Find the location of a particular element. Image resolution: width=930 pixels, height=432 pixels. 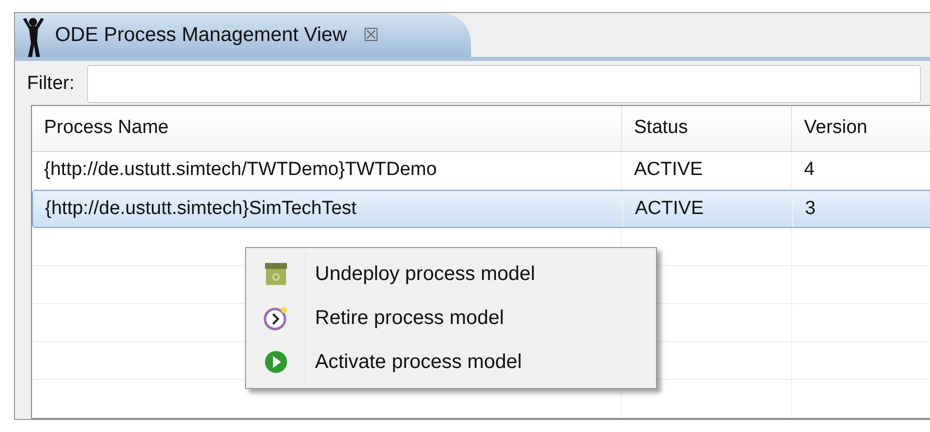

view-tab: ODE Process Management View ☒ is located at coordinates (243, 35).